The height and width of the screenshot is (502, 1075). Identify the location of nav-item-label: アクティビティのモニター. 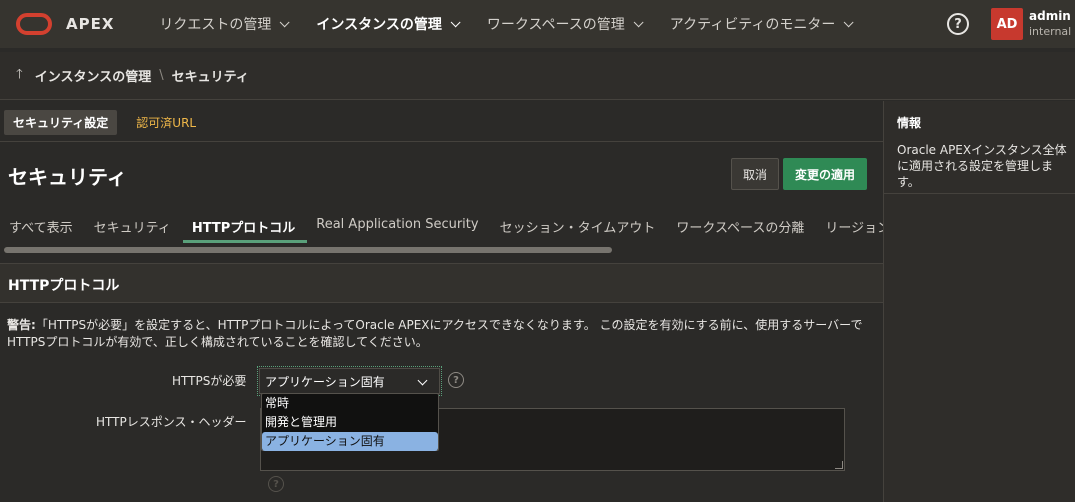
(752, 25).